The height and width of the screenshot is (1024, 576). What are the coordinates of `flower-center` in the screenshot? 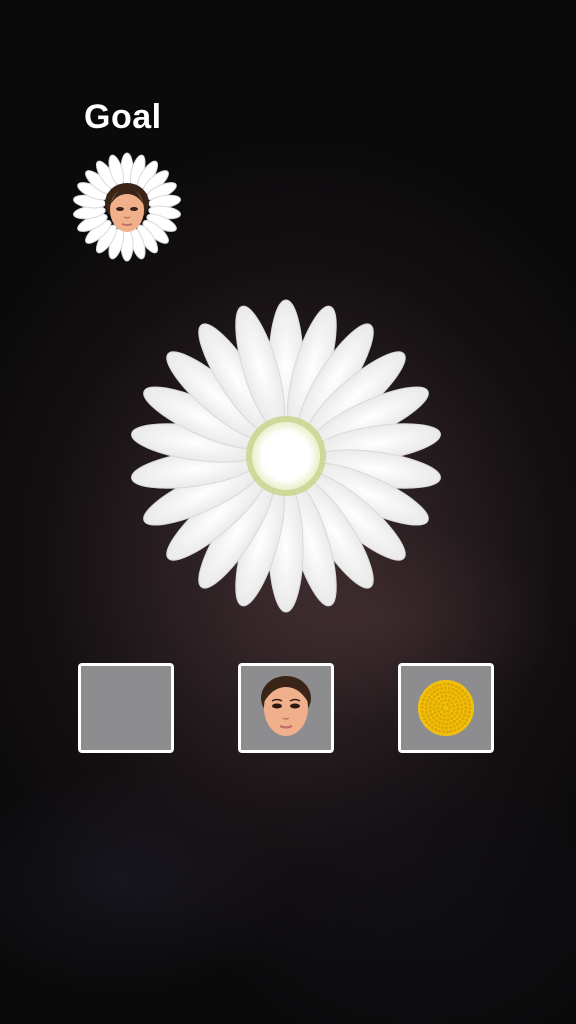 It's located at (286, 456).